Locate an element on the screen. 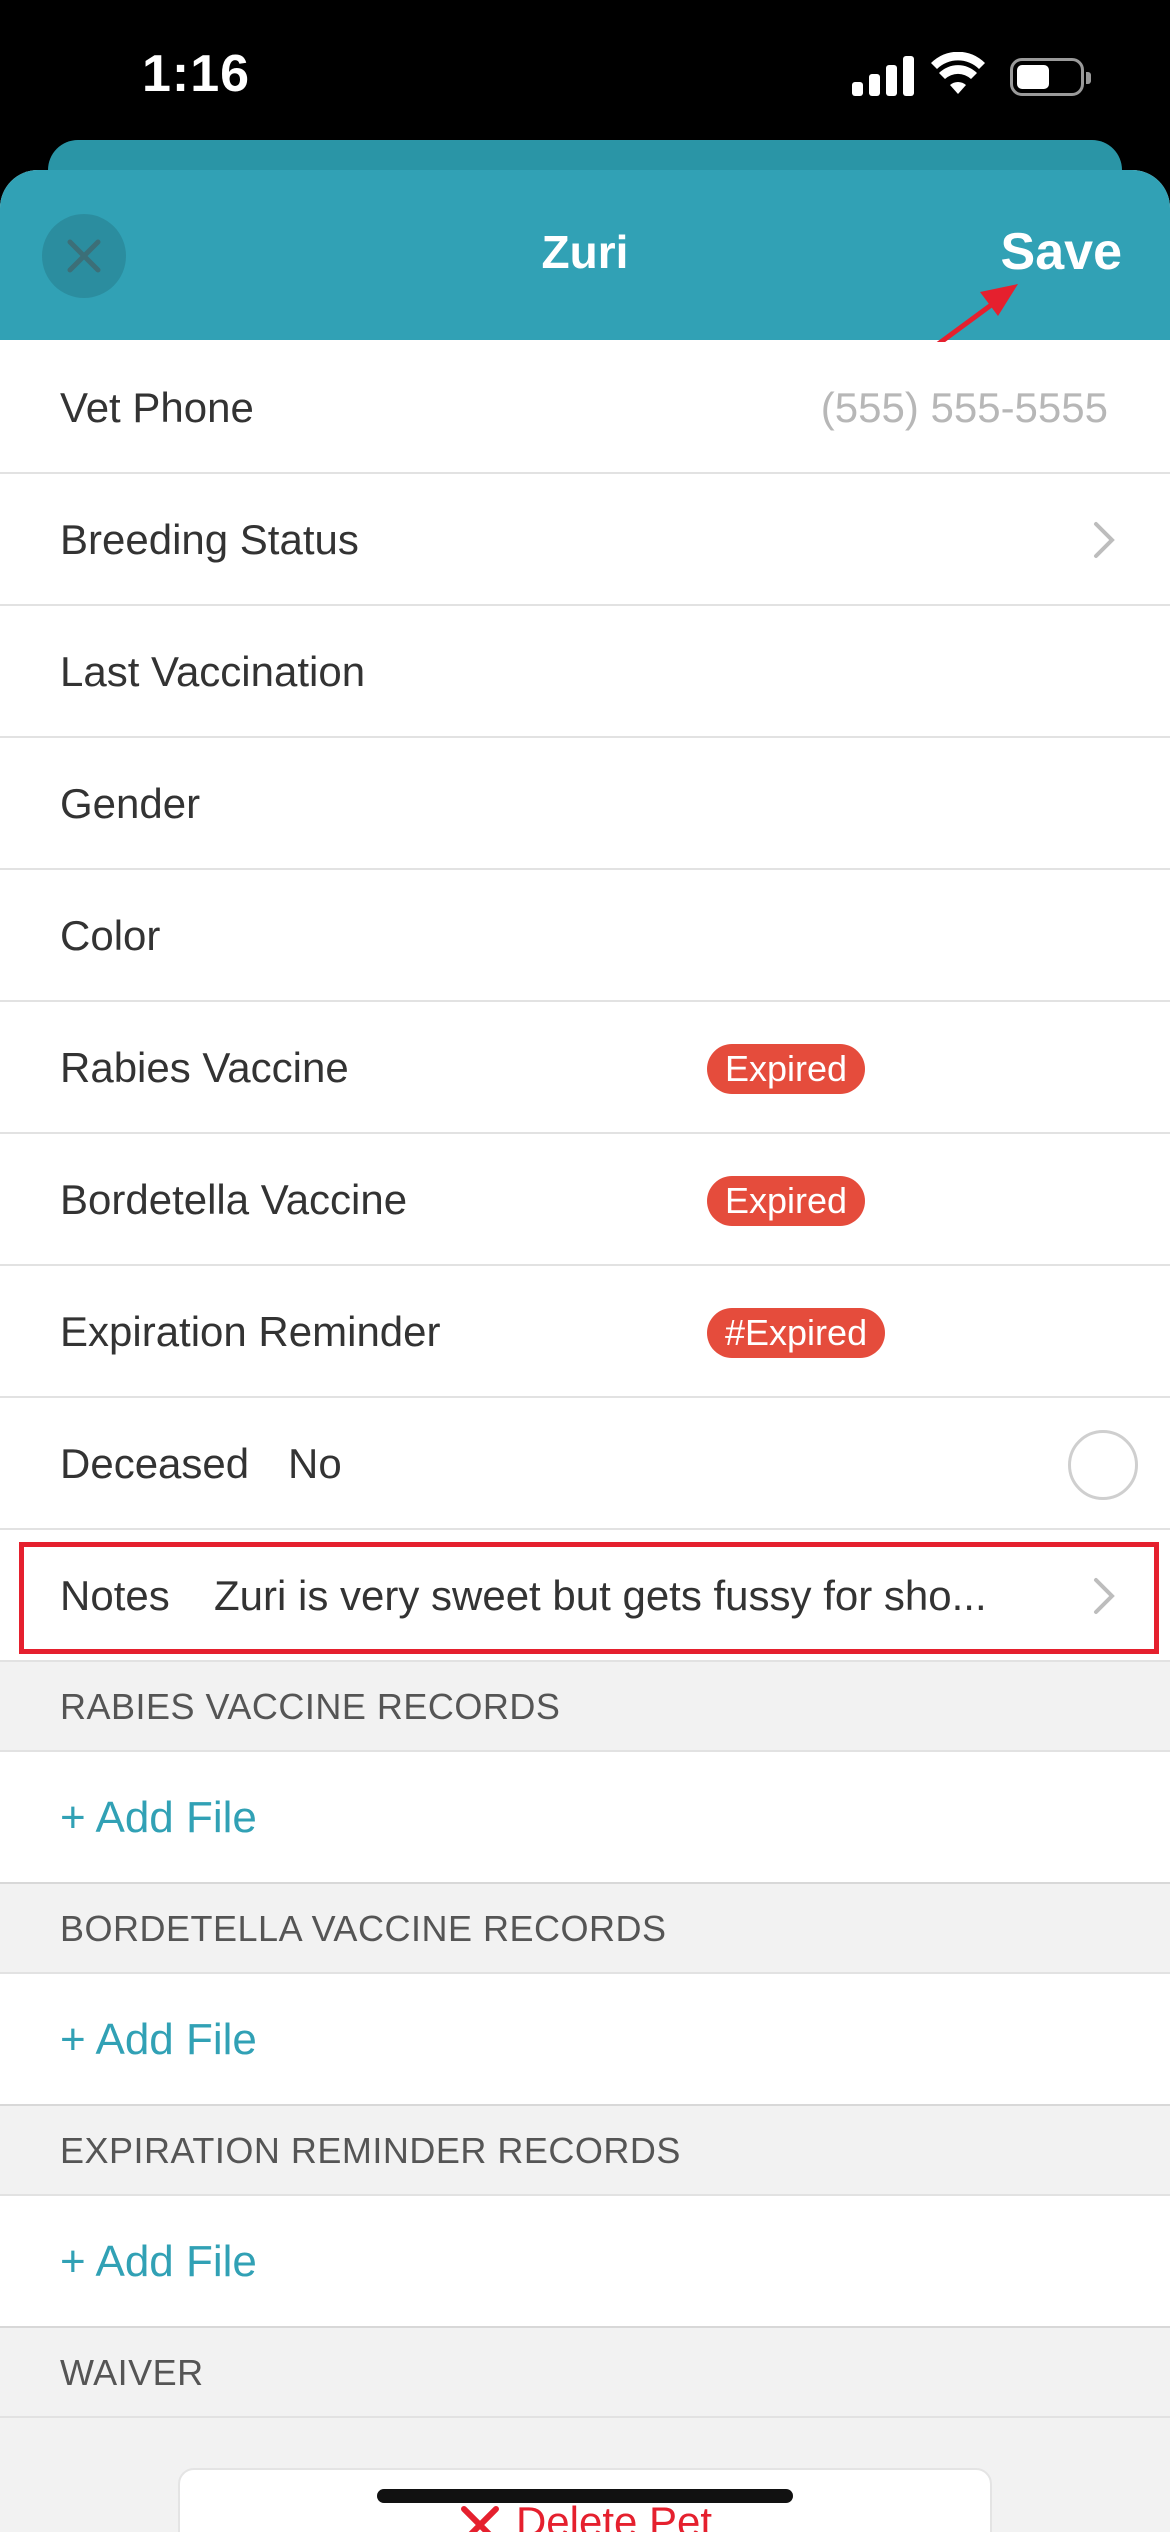 The height and width of the screenshot is (2532, 1170). deceased-value: No is located at coordinates (315, 1463).